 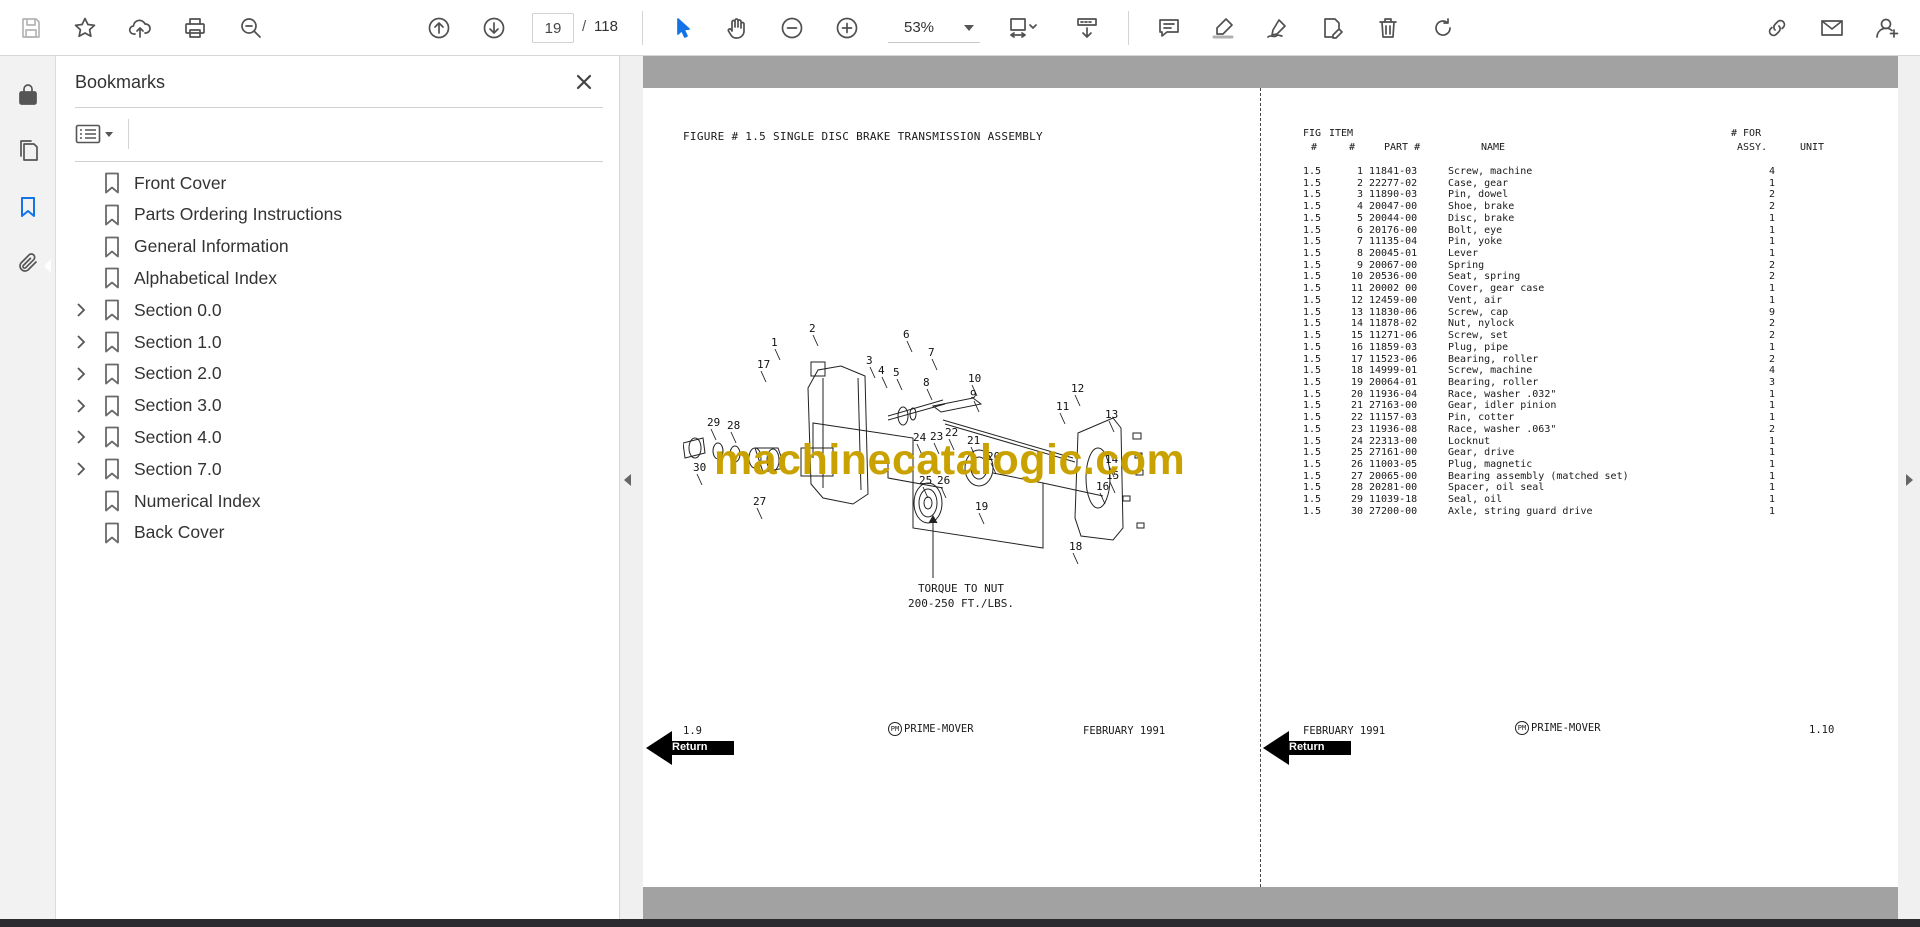 What do you see at coordinates (1393, 254) in the screenshot?
I see `cell-part: 20045-01` at bounding box center [1393, 254].